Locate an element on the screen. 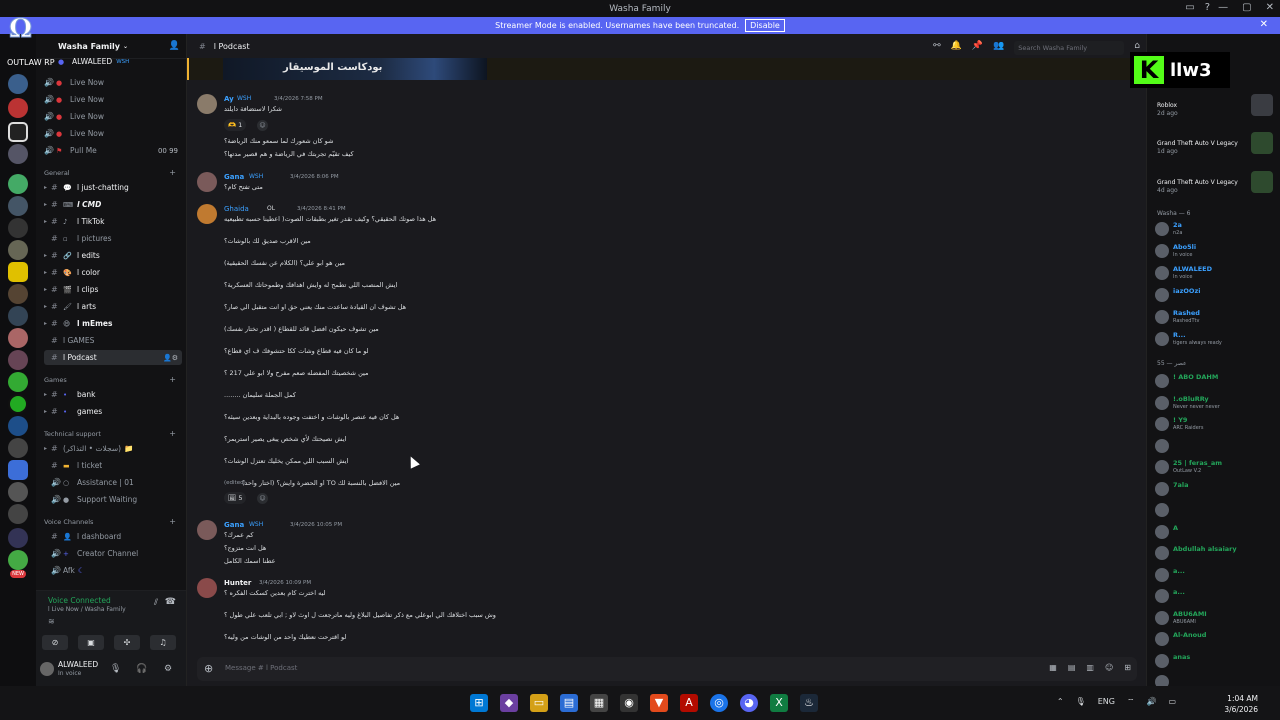 The height and width of the screenshot is (720, 1280). help-icon: ? is located at coordinates (1207, 7).